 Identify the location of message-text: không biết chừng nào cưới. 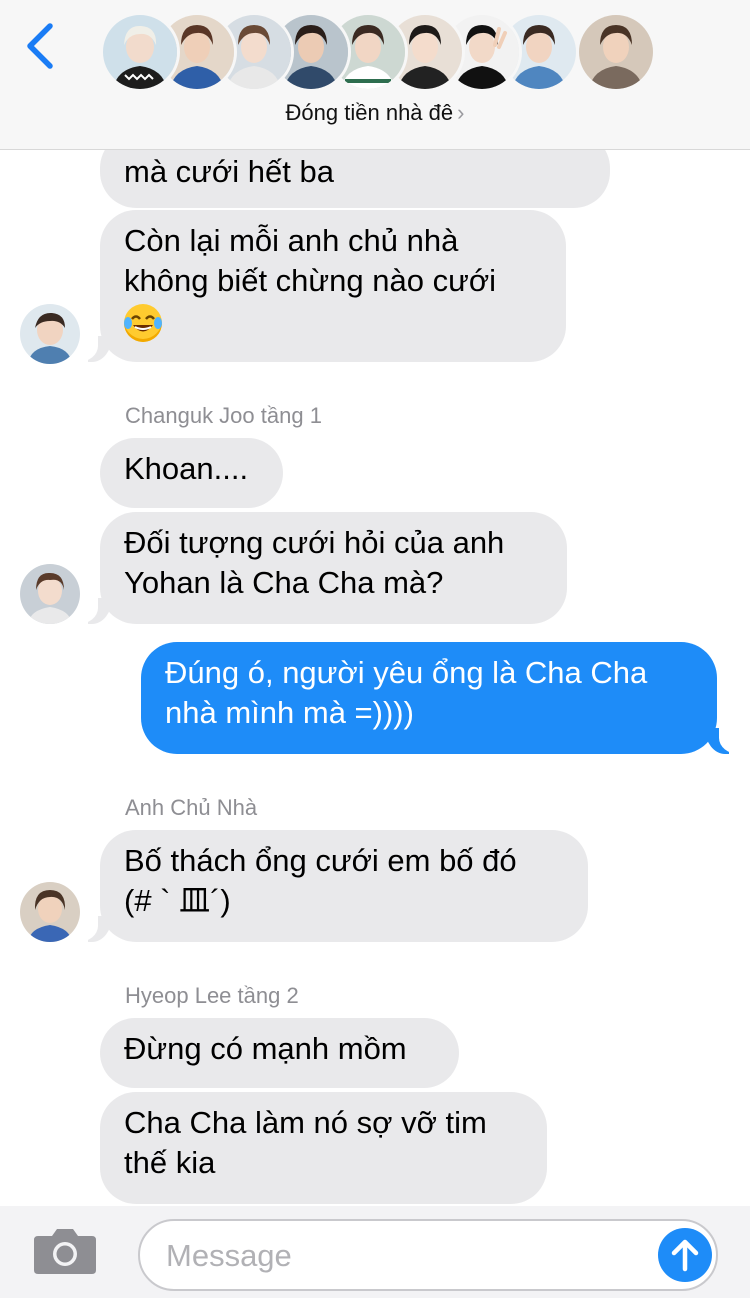
(310, 280).